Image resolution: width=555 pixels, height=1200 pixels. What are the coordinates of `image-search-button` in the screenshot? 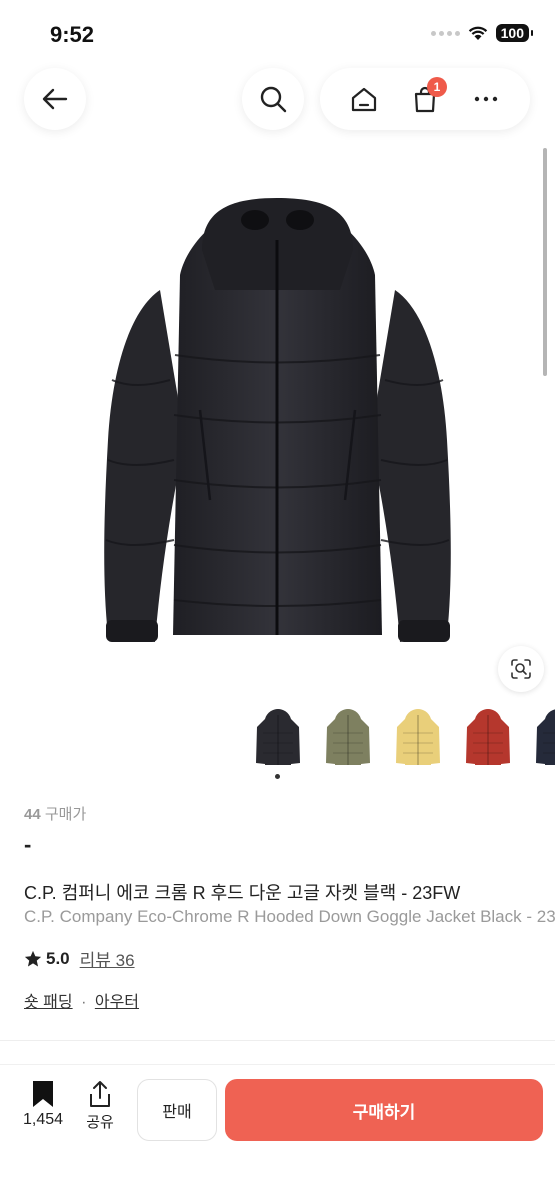 It's located at (521, 669).